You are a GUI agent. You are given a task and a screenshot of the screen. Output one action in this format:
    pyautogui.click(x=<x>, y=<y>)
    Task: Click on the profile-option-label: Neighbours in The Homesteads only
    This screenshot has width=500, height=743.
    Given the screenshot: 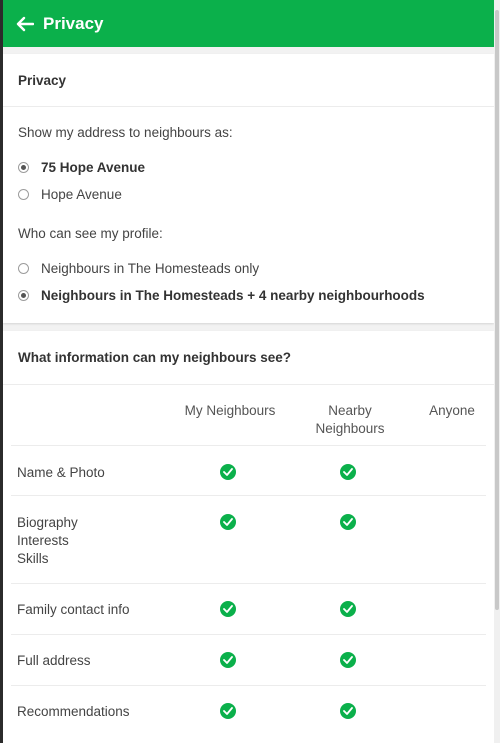 What is the action you would take?
    pyautogui.click(x=150, y=268)
    